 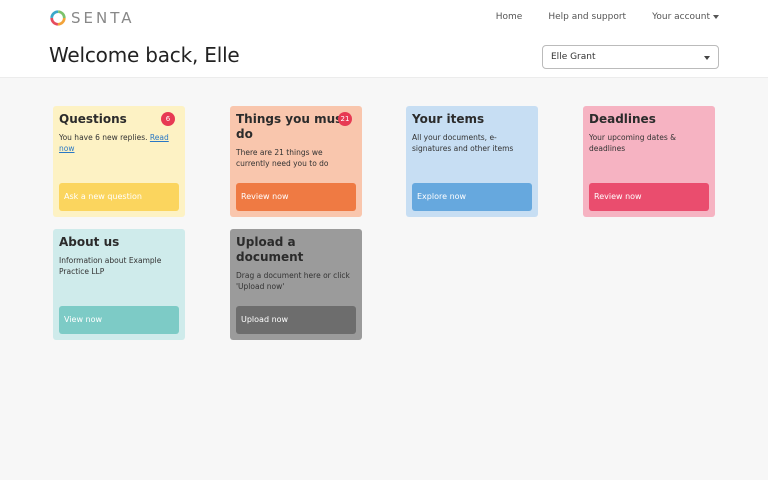 I want to click on page-title: Welcome back, Elle, so click(x=144, y=55).